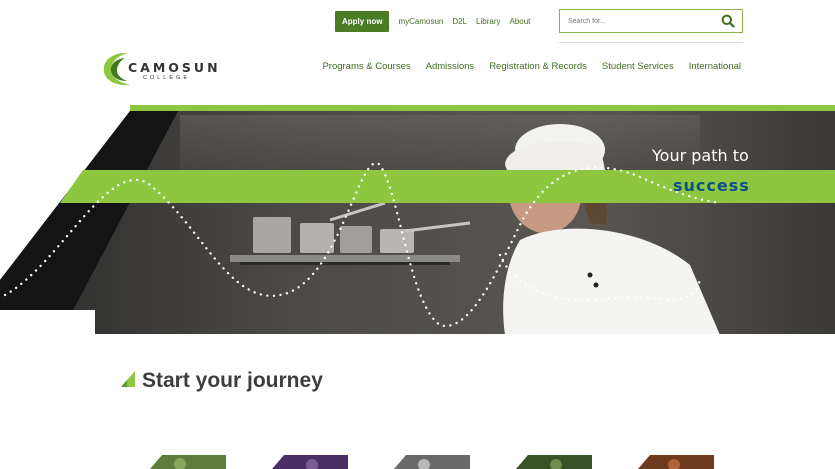 The height and width of the screenshot is (469, 835). Describe the element at coordinates (711, 185) in the screenshot. I see `hero-tagline-line2: success` at that location.